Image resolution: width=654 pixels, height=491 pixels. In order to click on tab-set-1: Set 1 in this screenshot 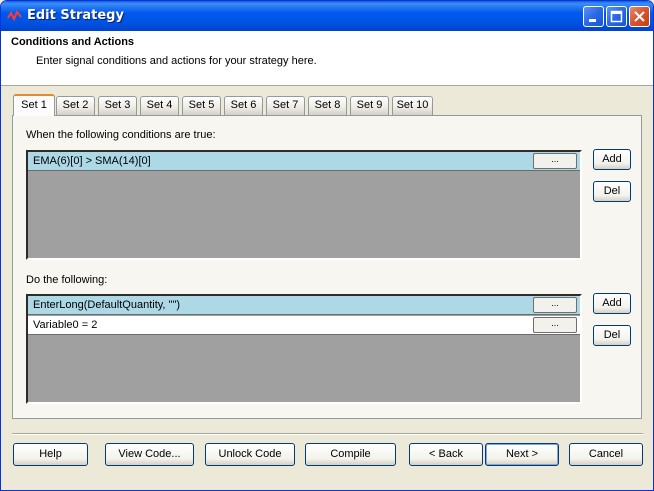, I will do `click(34, 105)`.